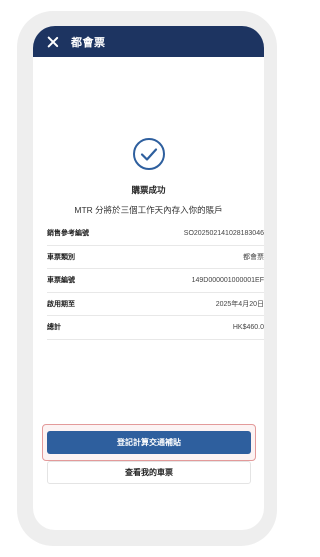 This screenshot has width=320, height=557. What do you see at coordinates (88, 42) in the screenshot?
I see `page-title: 都會票` at bounding box center [88, 42].